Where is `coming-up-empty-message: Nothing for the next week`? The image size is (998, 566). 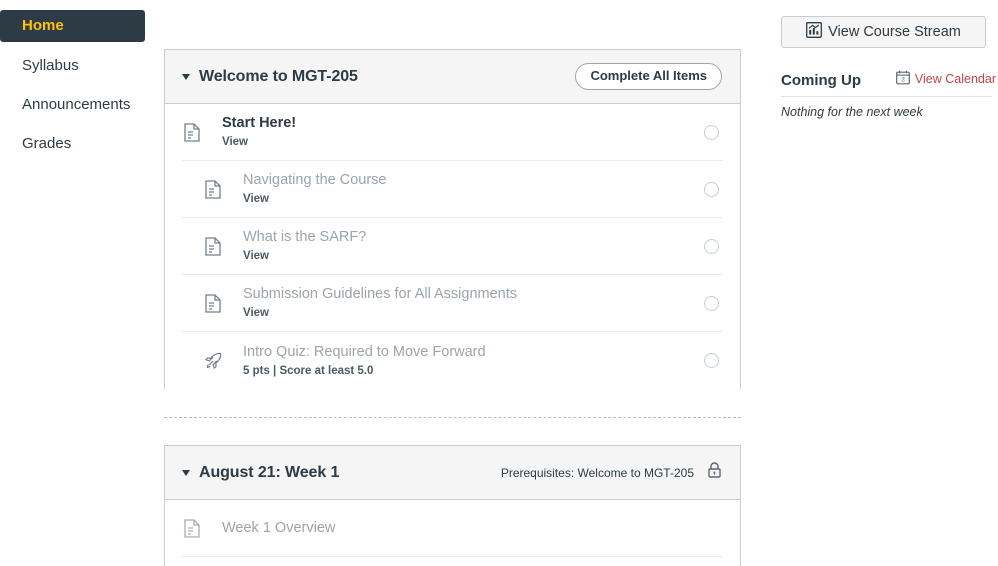 coming-up-empty-message: Nothing for the next week is located at coordinates (852, 112).